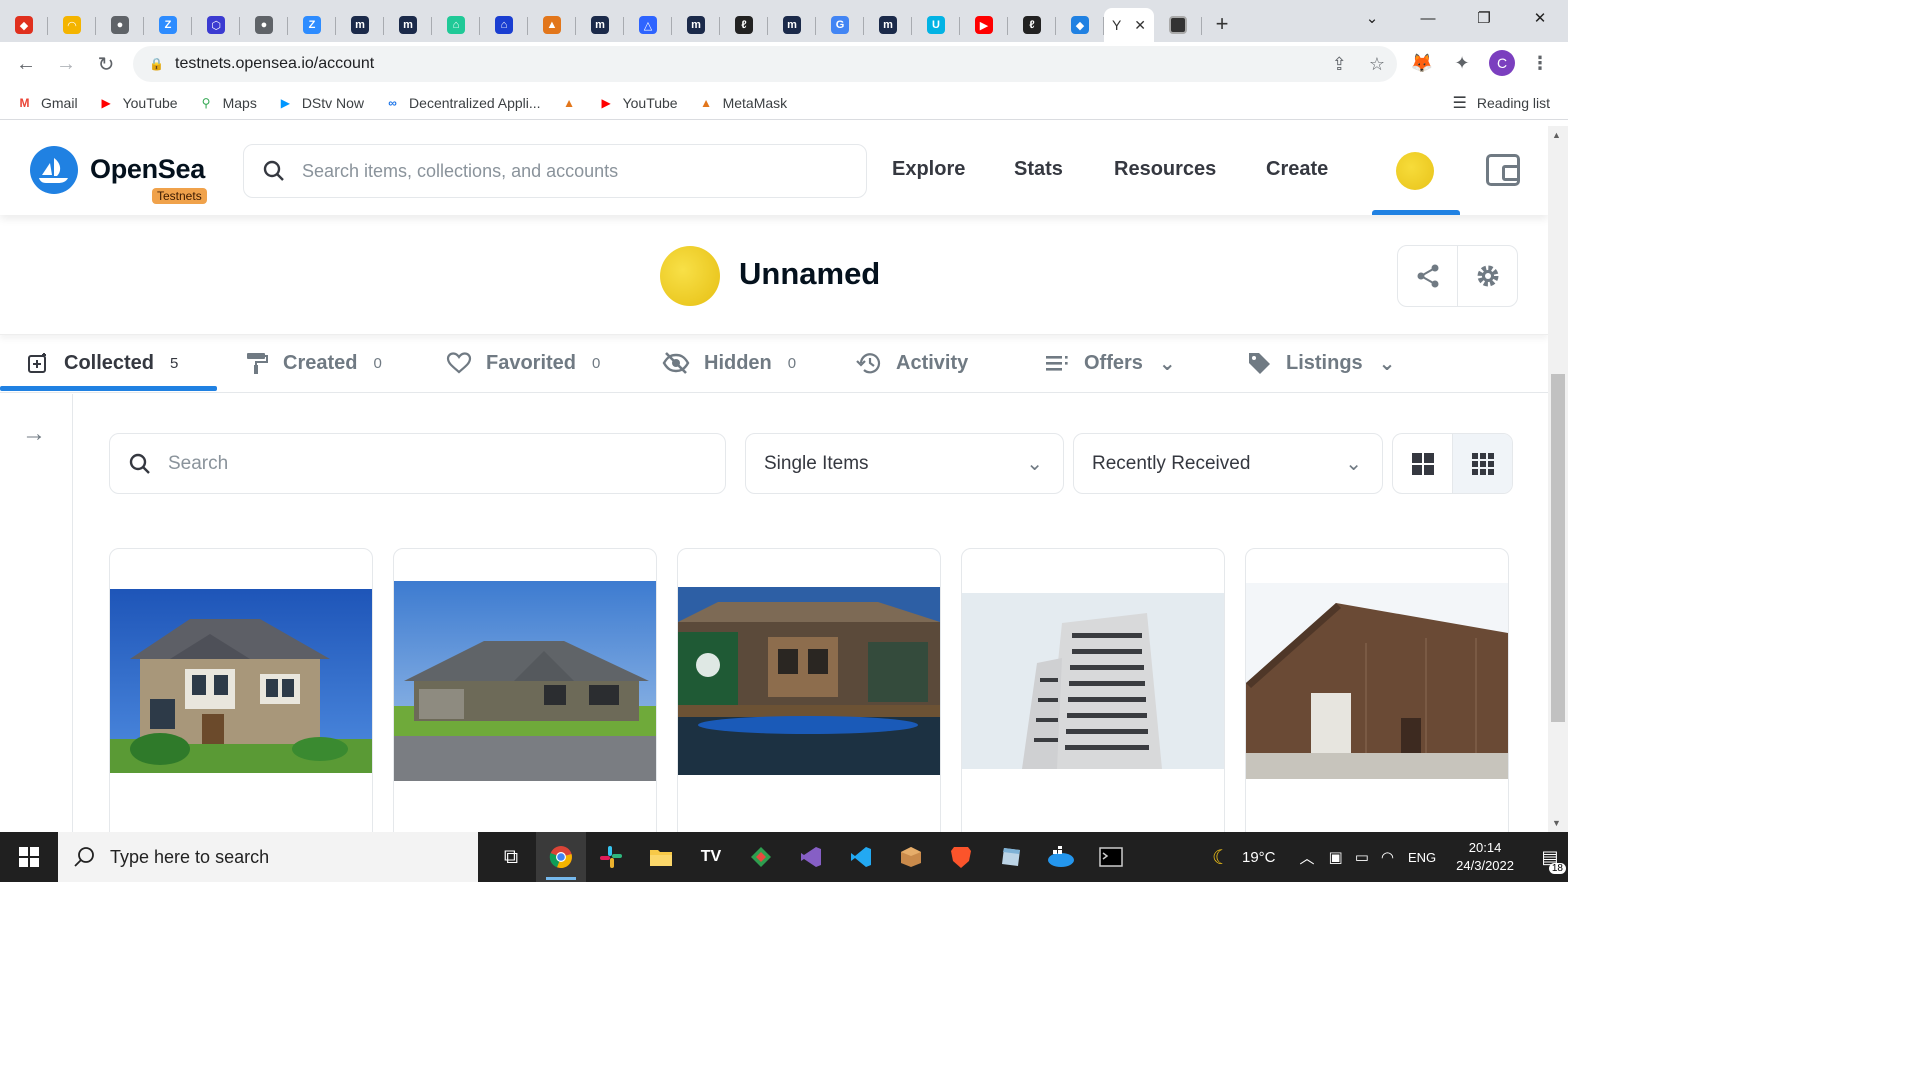 The height and width of the screenshot is (1080, 1920). What do you see at coordinates (648, 25) in the screenshot?
I see `browser-tab: △` at bounding box center [648, 25].